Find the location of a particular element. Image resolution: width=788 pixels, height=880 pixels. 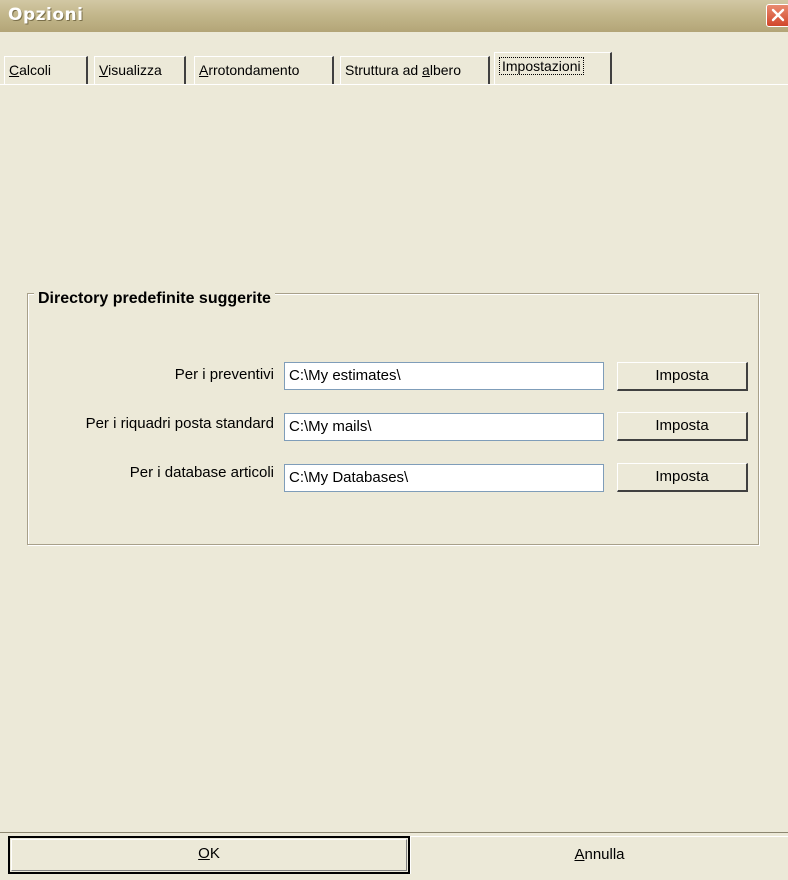

estimates-path-field: C:\My estimates\ is located at coordinates (444, 376).